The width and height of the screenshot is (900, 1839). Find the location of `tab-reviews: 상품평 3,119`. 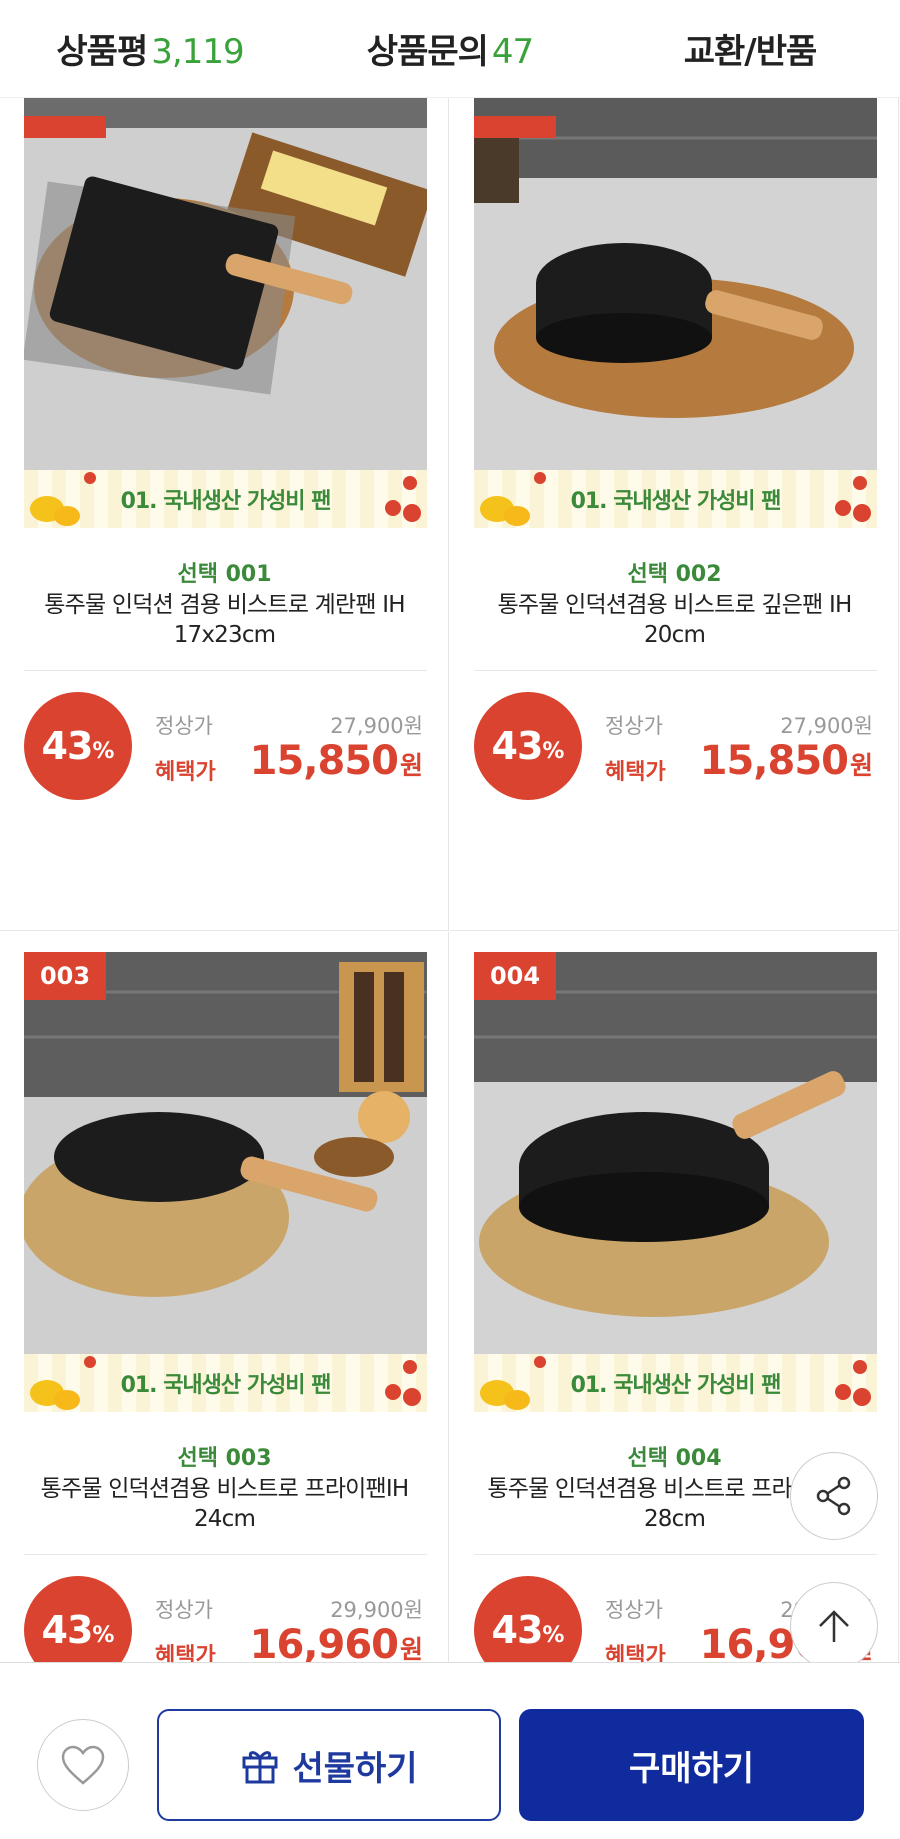

tab-reviews: 상품평 3,119 is located at coordinates (150, 48).